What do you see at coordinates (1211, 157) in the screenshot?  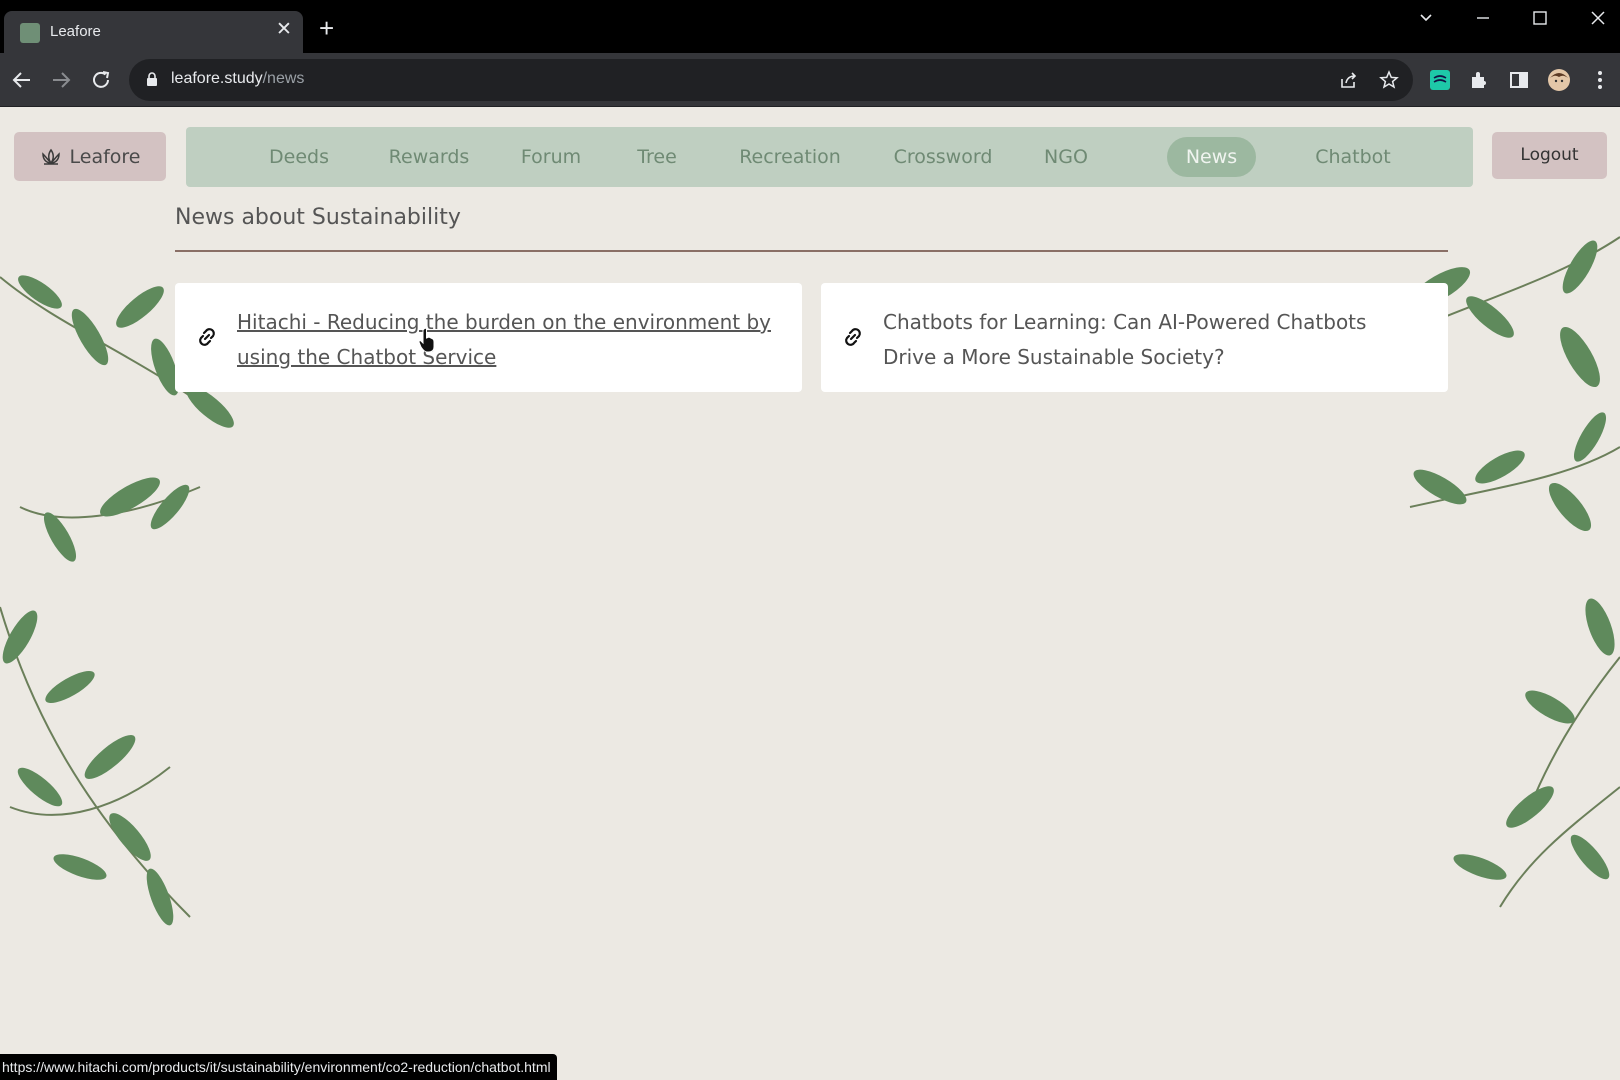 I see `nav-item-news: News` at bounding box center [1211, 157].